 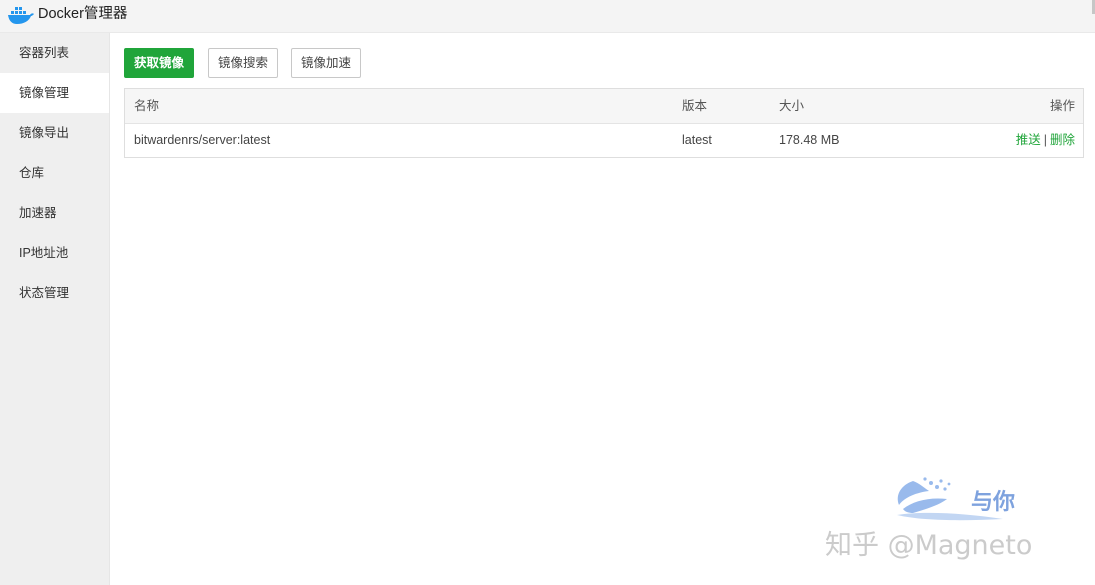 What do you see at coordinates (54, 93) in the screenshot?
I see `sidebar-item-image-management: 镜像管理` at bounding box center [54, 93].